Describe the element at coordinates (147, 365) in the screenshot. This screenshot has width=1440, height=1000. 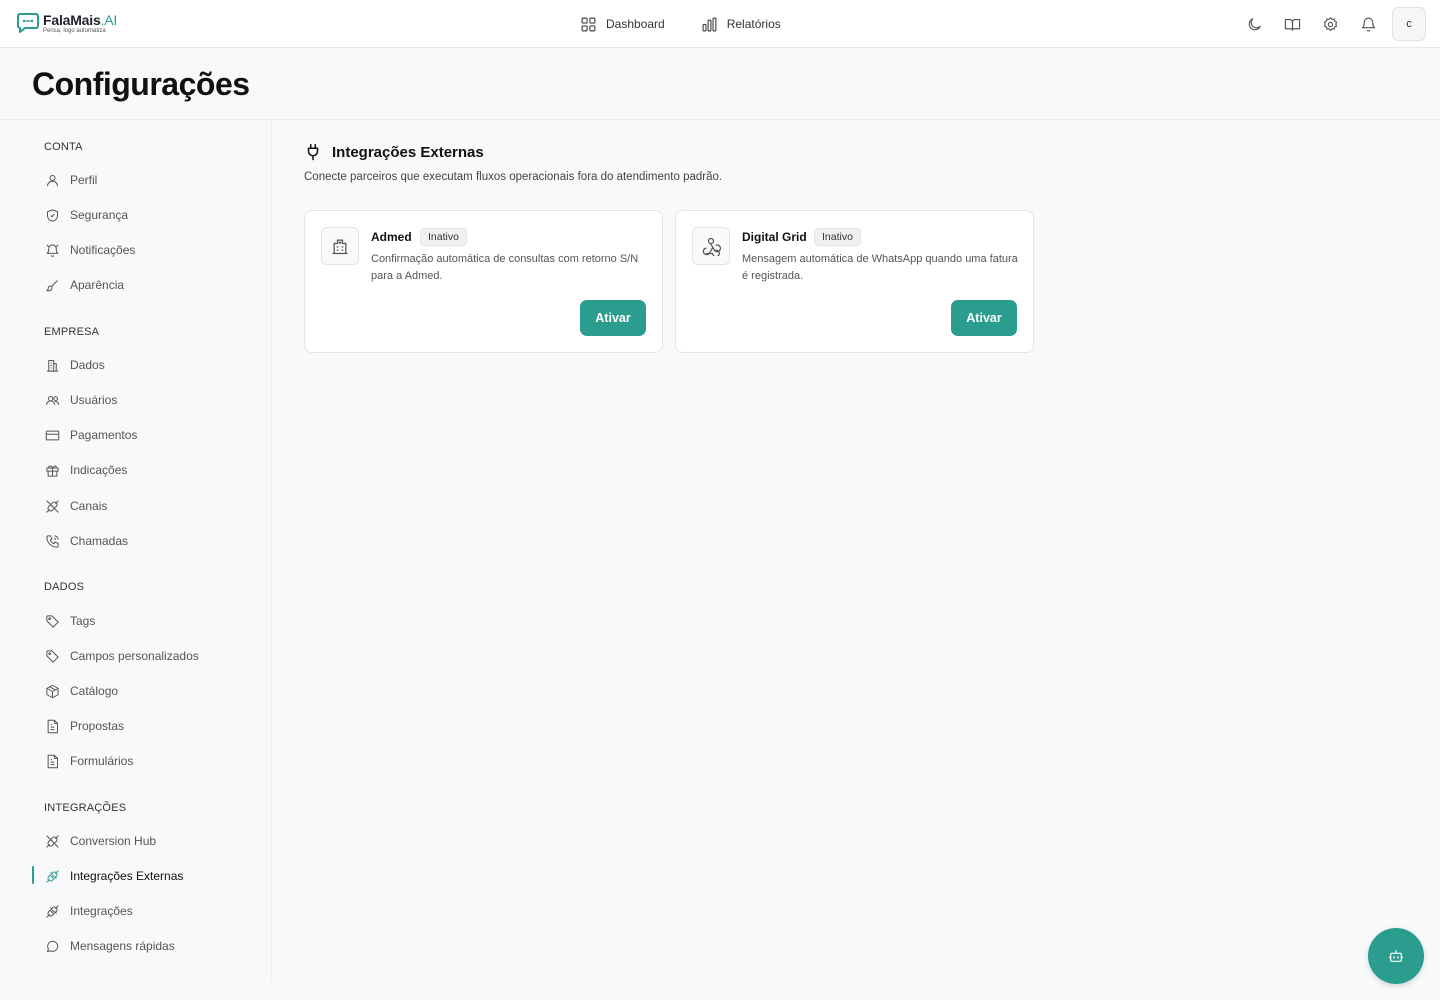
I see `sidebar-item-dados: Dados` at that location.